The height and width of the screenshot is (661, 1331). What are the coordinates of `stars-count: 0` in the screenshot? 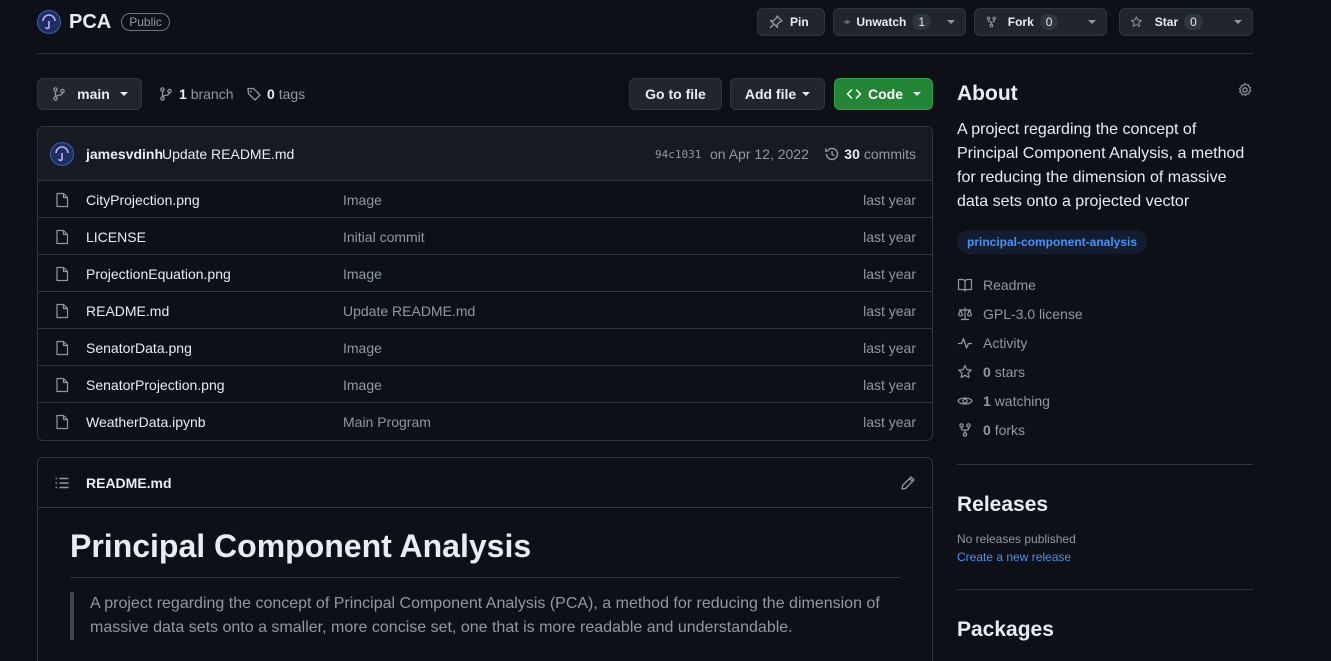 It's located at (987, 372).